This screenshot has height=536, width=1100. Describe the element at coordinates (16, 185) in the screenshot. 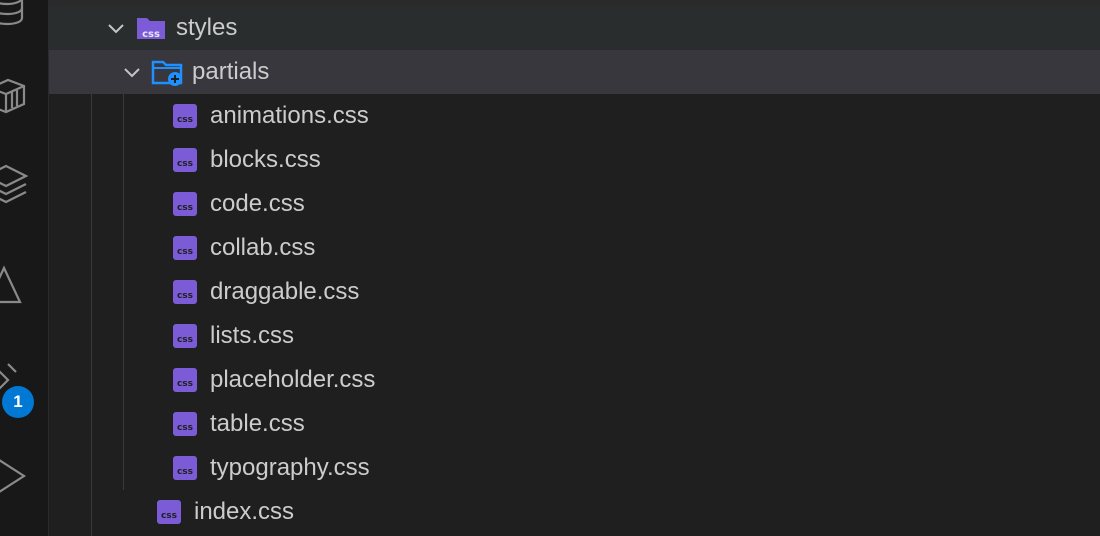

I see `layers-icon` at that location.